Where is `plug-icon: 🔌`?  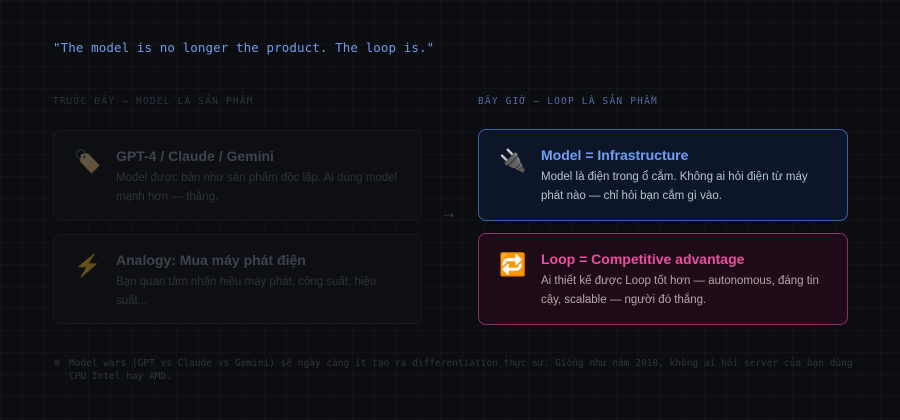 plug-icon: 🔌 is located at coordinates (513, 160).